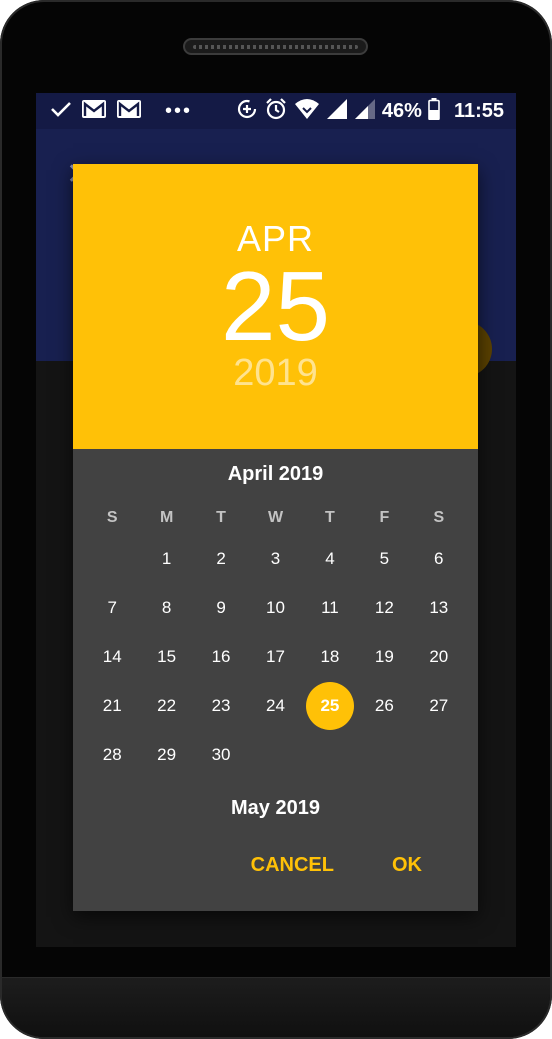 The image size is (552, 1039). I want to click on month-title: April 2019, so click(275, 474).